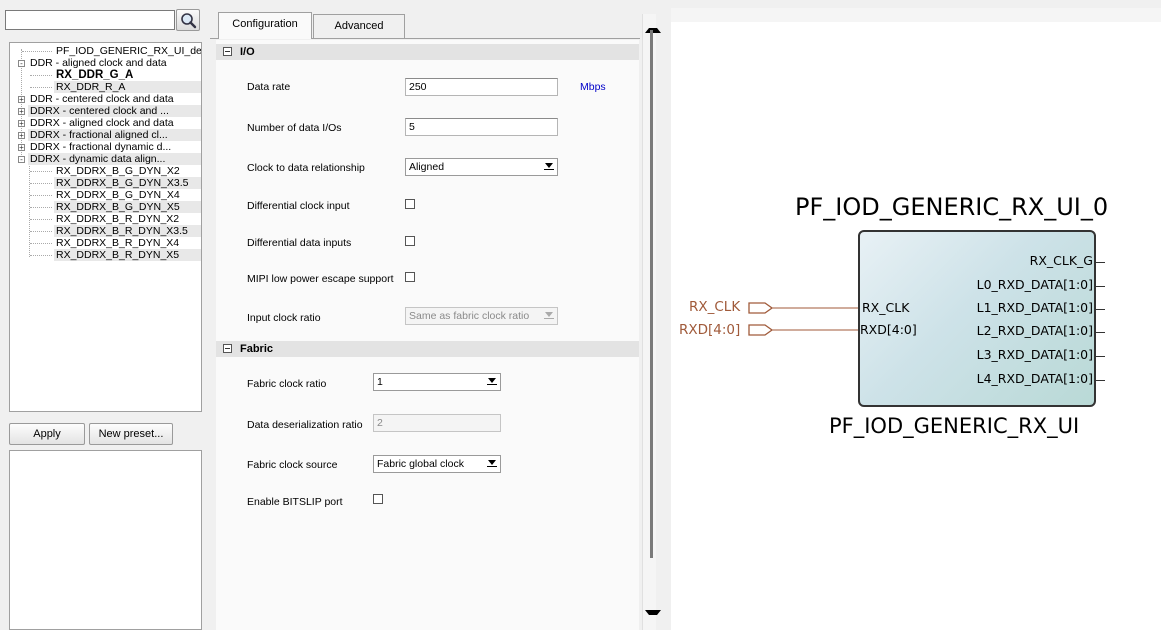  Describe the element at coordinates (118, 195) in the screenshot. I see `tree-label: RX_DDRX_B_G_DYN_X4` at that location.